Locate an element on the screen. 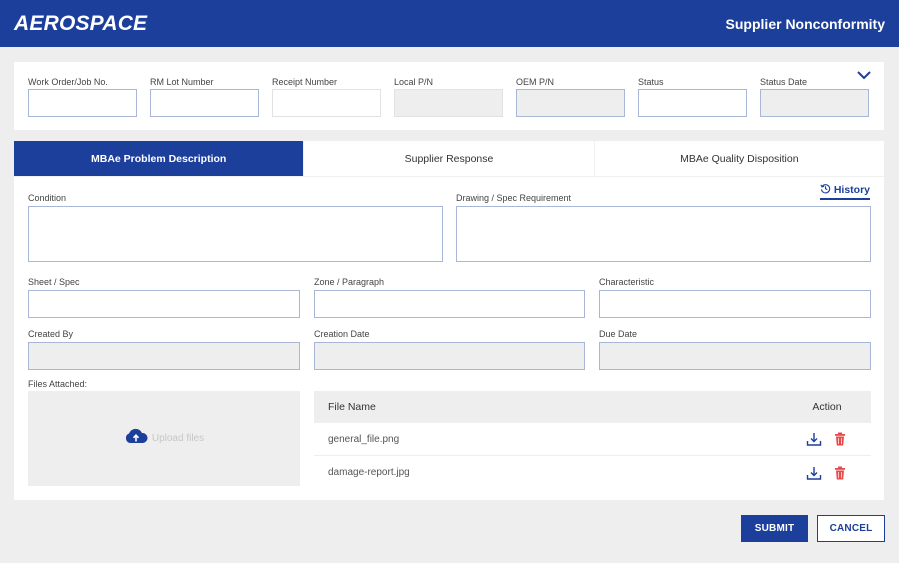  rm-lot-field: RM Lot Number is located at coordinates (204, 96).